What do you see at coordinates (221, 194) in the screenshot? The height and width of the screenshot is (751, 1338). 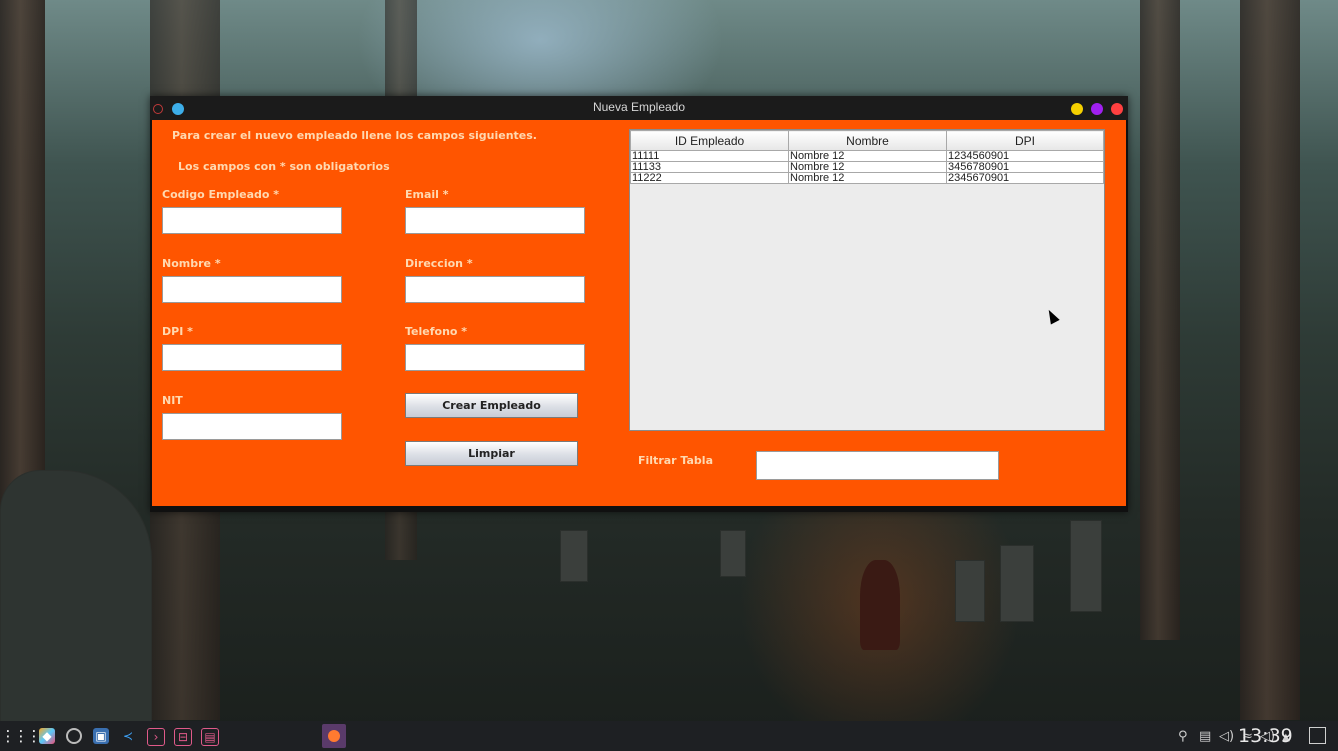 I see `codigo-label: Codigo Empleado *` at bounding box center [221, 194].